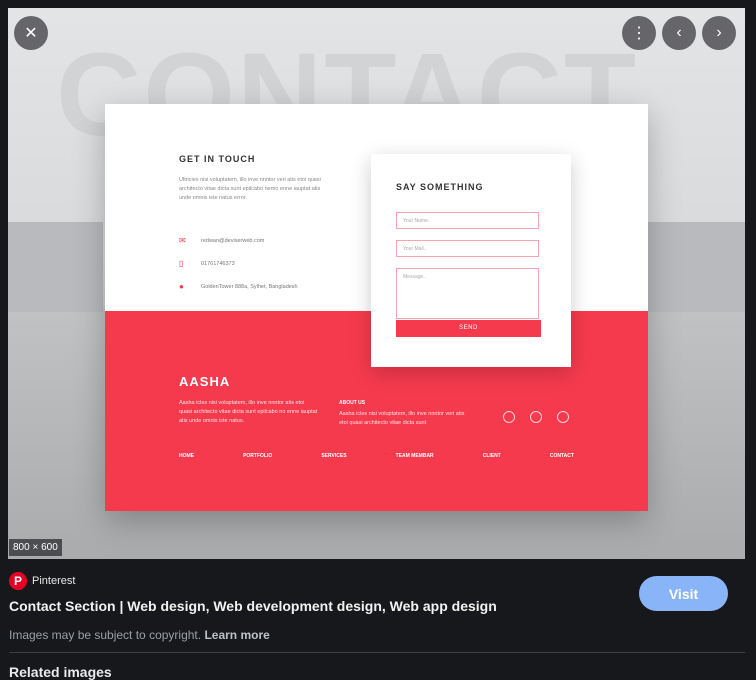 This screenshot has height=680, width=756. I want to click on phone-row: ▯ 01761746373, so click(207, 264).